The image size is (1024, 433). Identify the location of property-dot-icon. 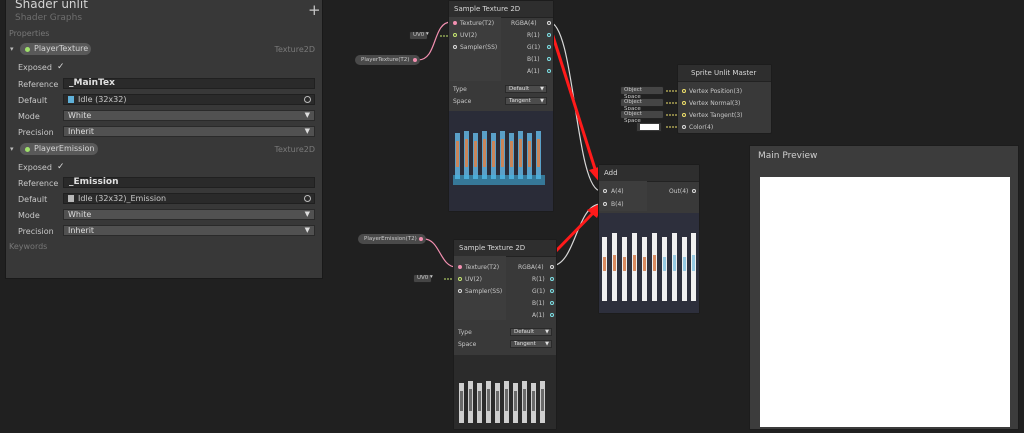
(27, 49).